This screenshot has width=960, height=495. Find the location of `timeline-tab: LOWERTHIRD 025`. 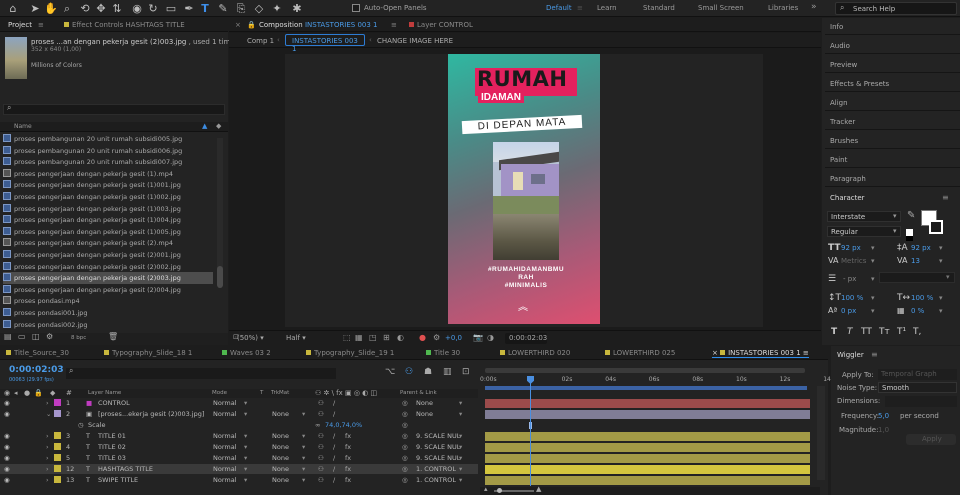

timeline-tab: LOWERTHIRD 025 is located at coordinates (640, 353).